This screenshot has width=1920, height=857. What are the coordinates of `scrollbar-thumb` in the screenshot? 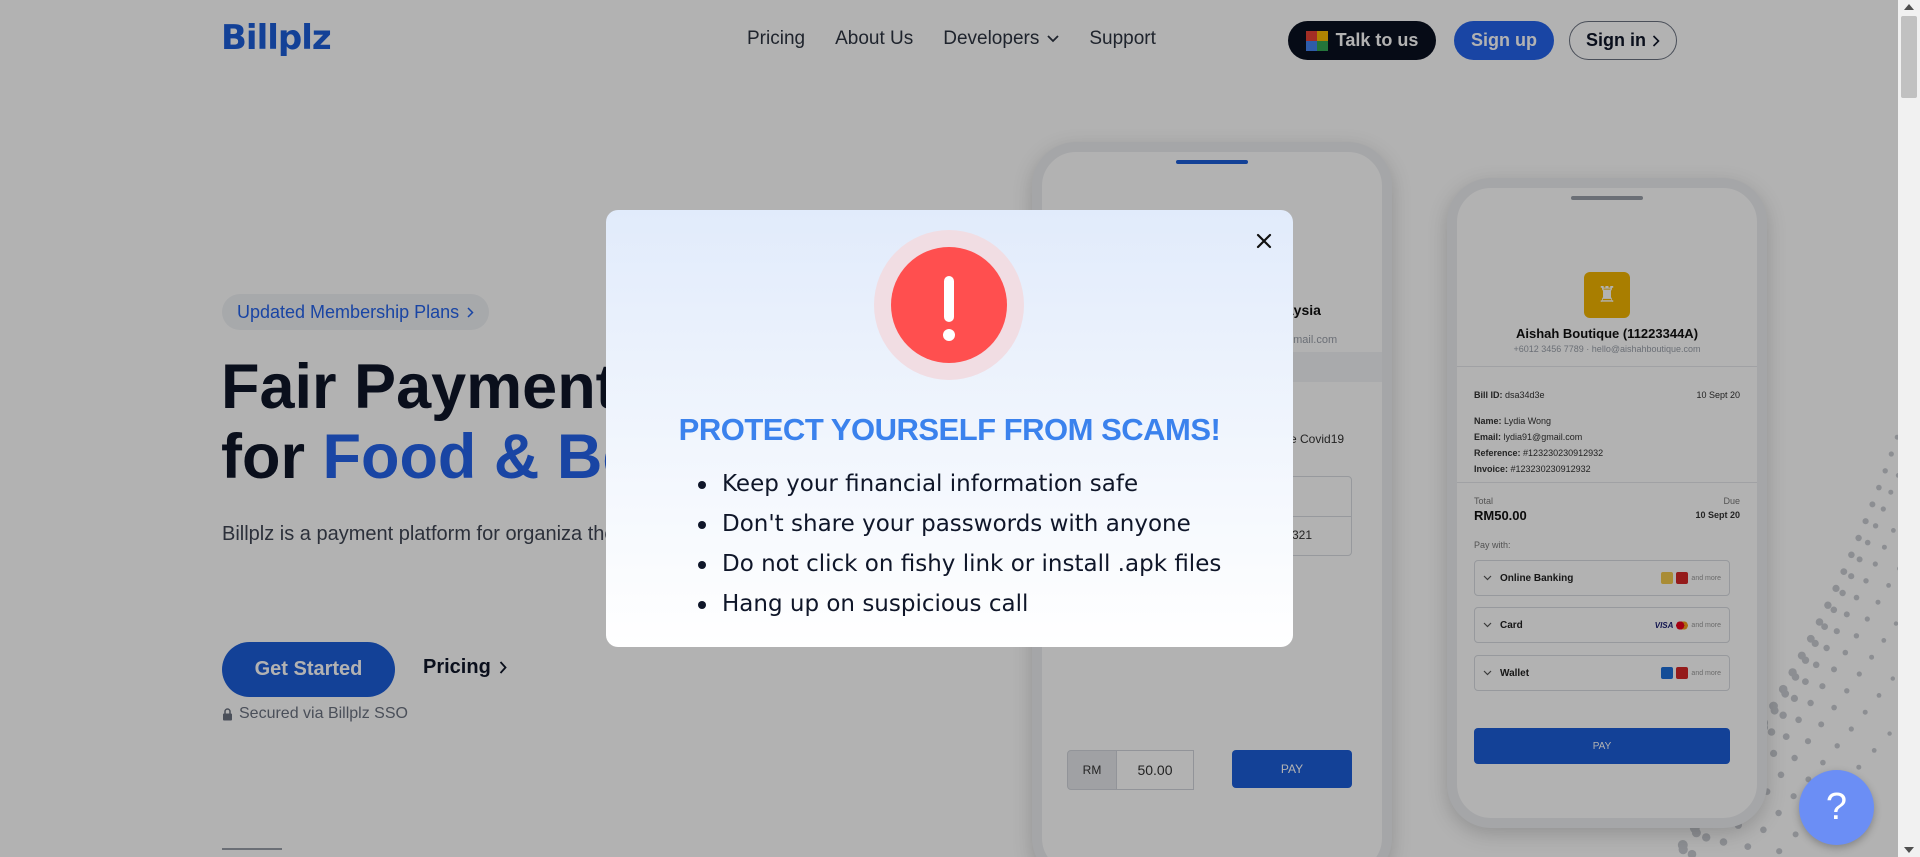 It's located at (1909, 57).